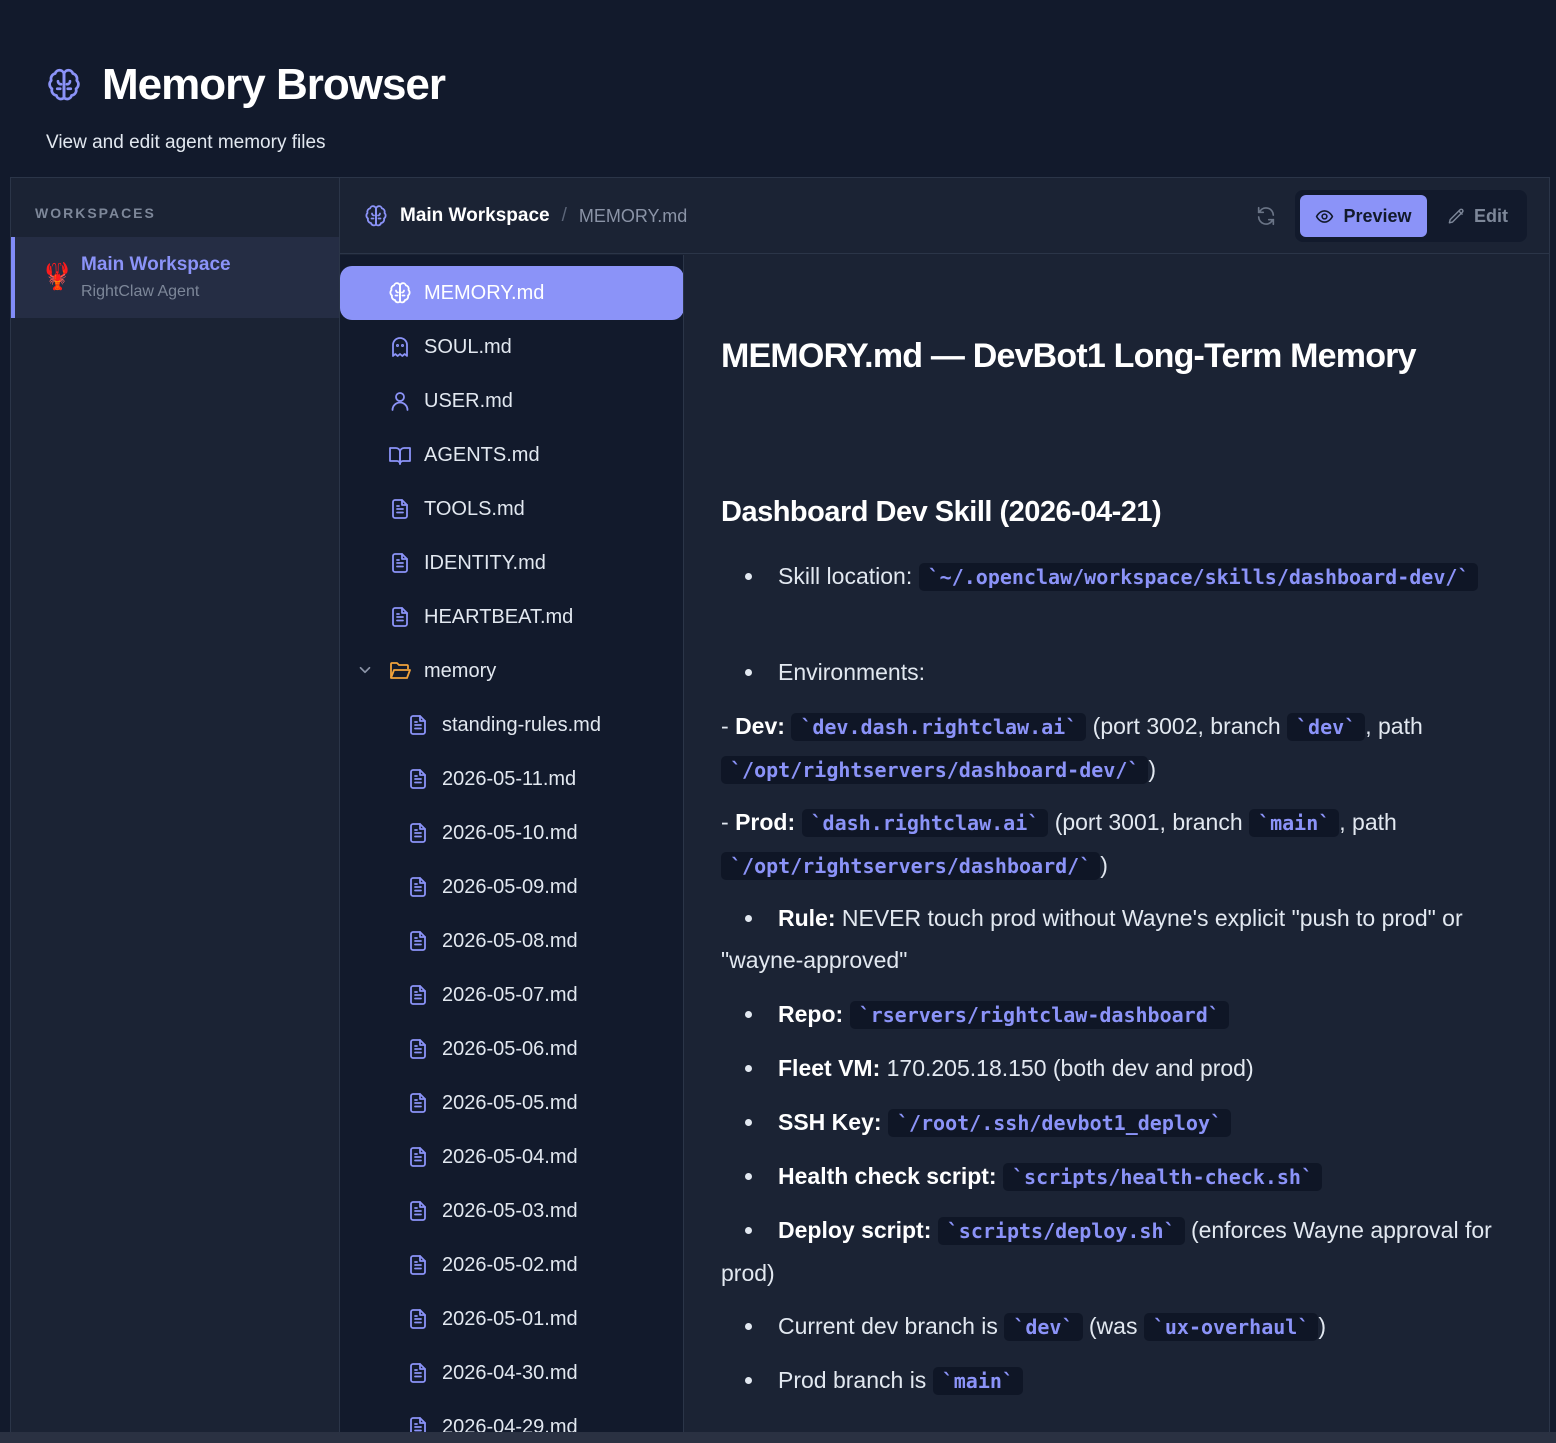  What do you see at coordinates (1113, 1326) in the screenshot?
I see `was-text: (was` at bounding box center [1113, 1326].